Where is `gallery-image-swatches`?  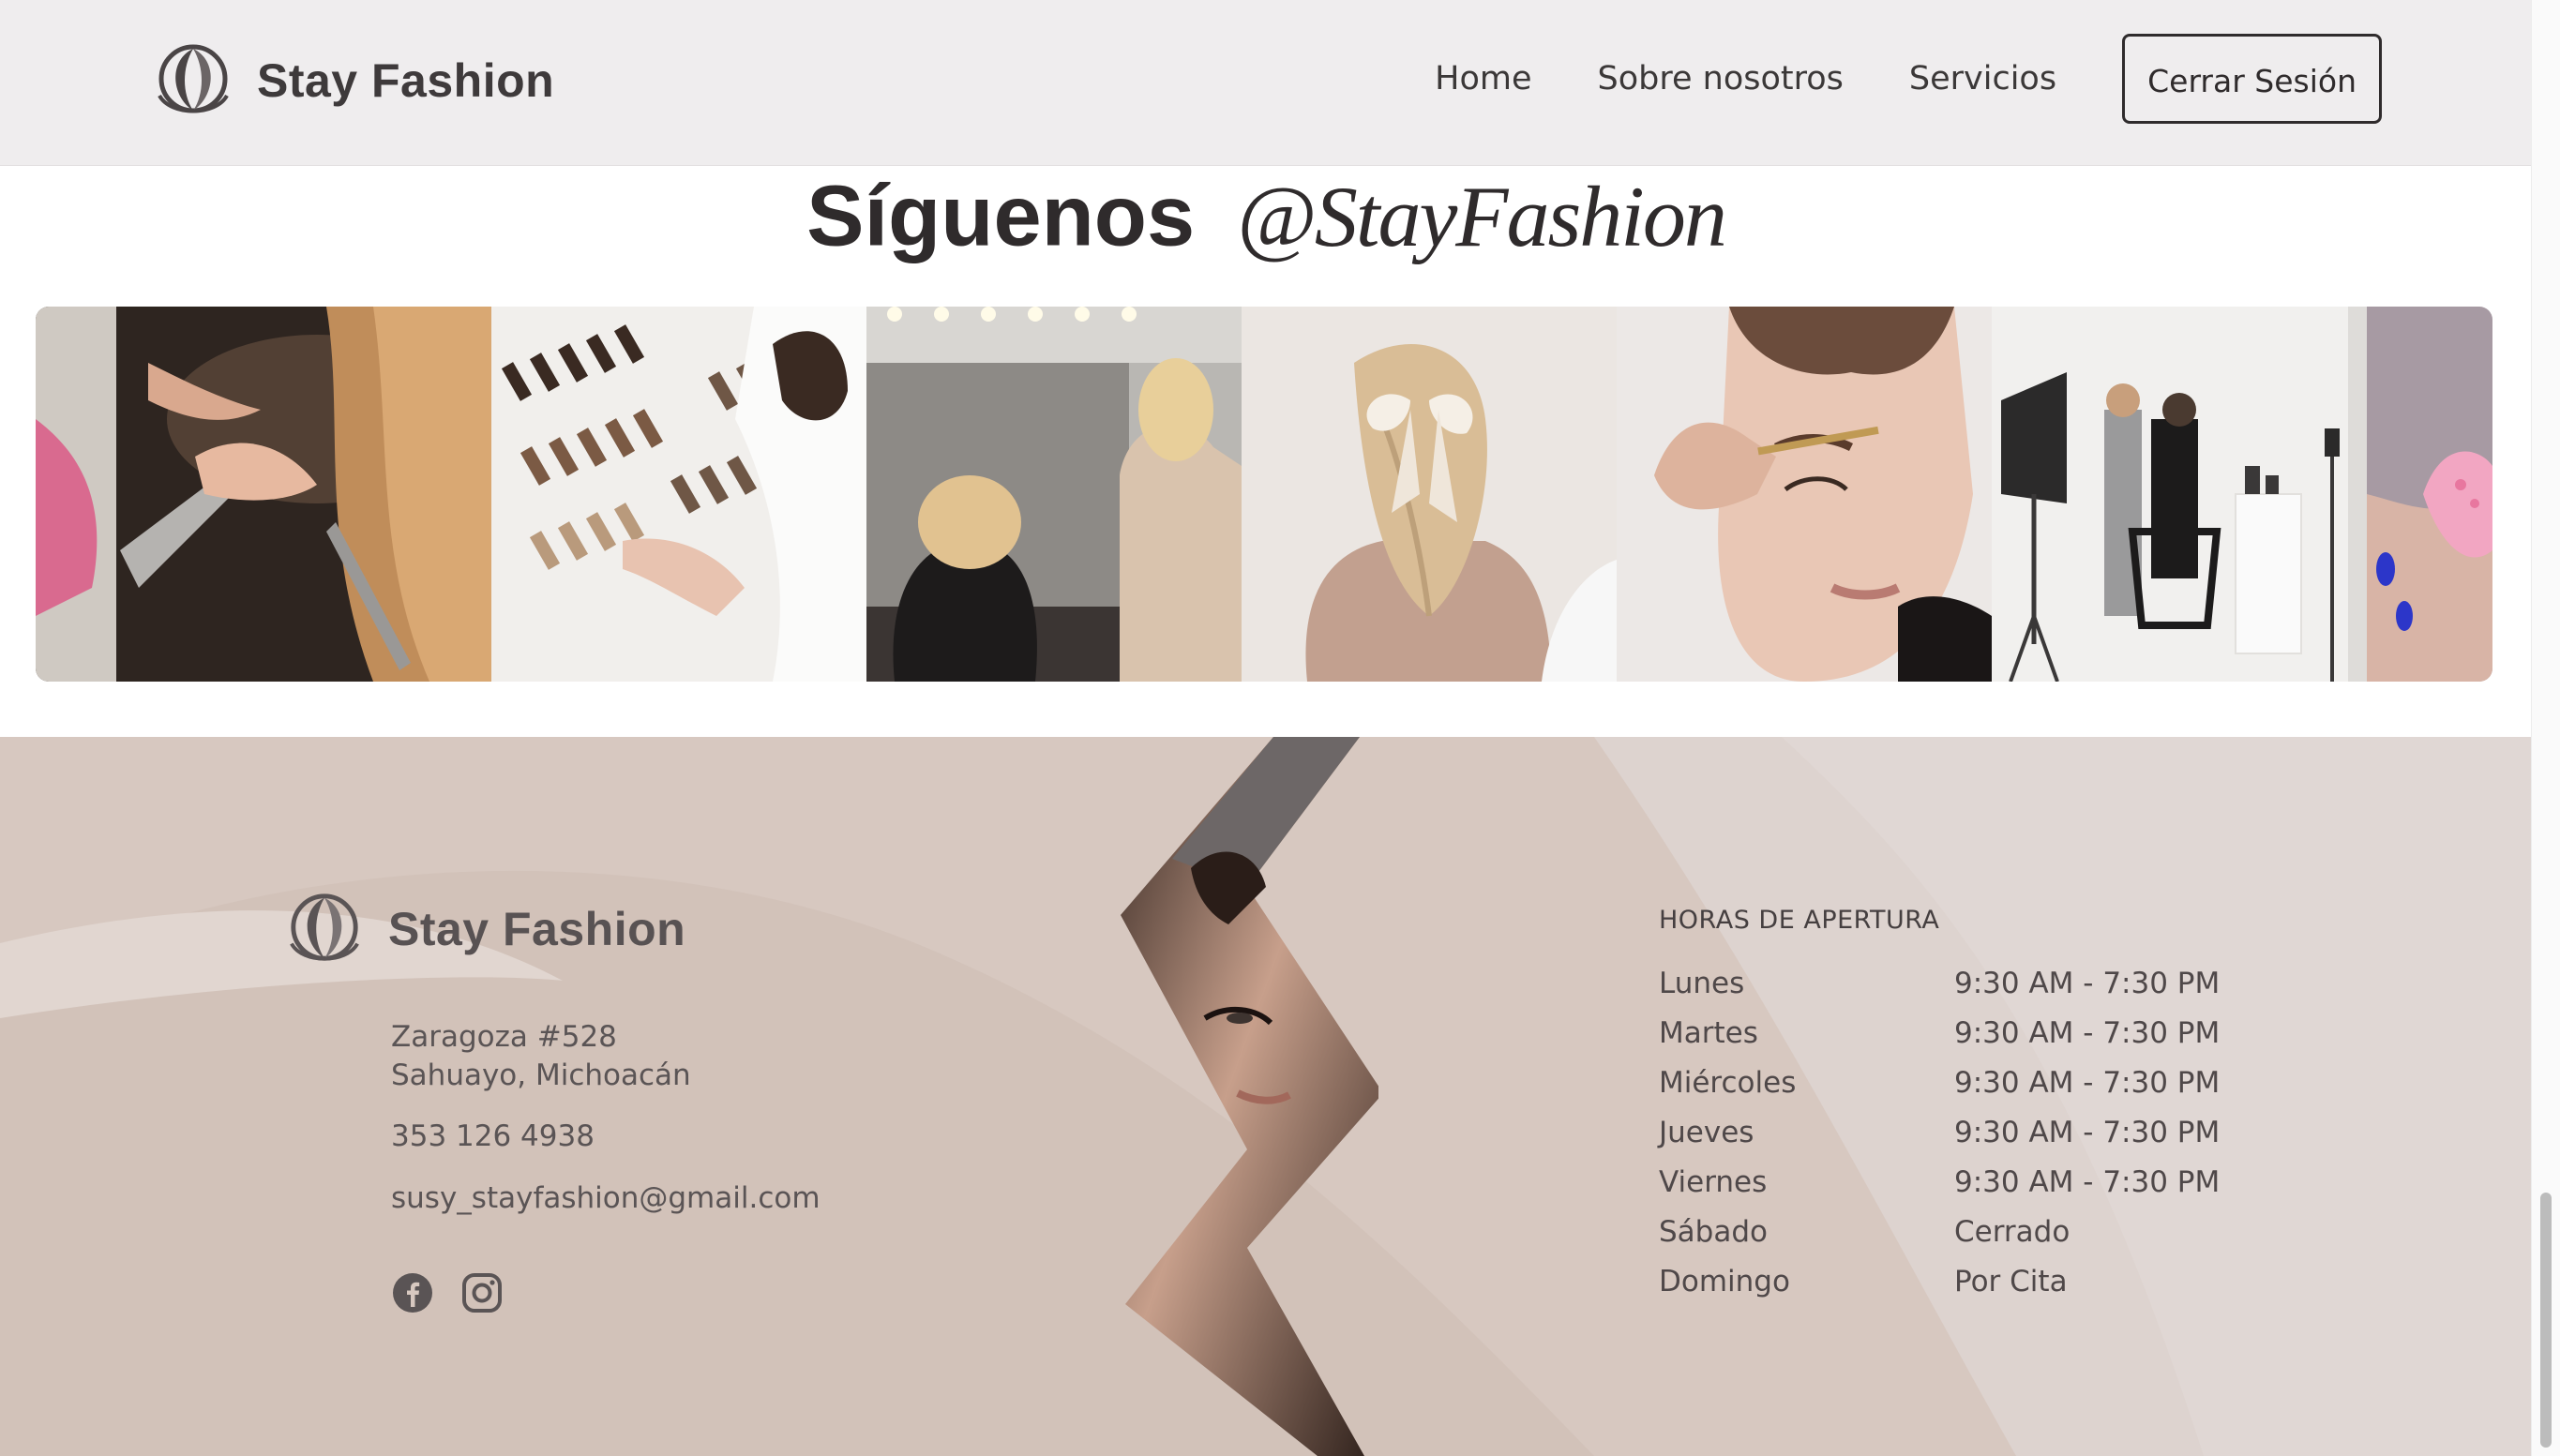 gallery-image-swatches is located at coordinates (678, 495).